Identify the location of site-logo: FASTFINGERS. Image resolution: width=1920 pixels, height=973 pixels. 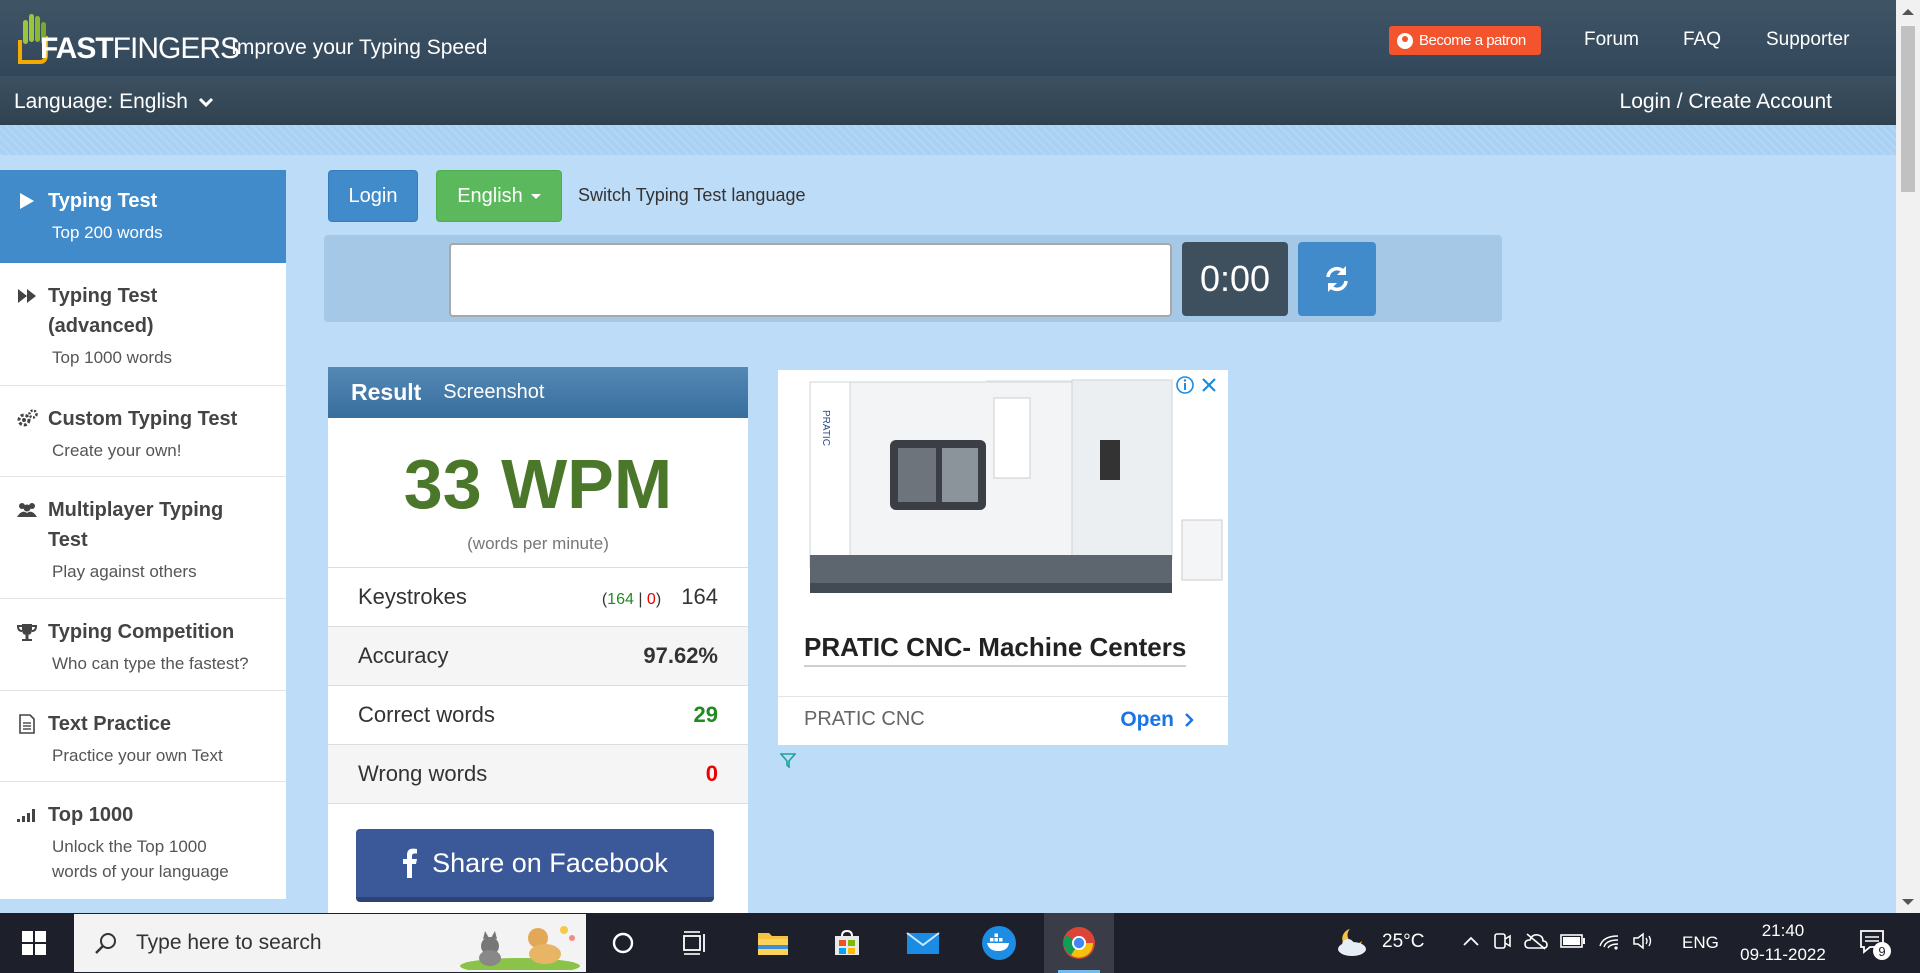
(127, 38).